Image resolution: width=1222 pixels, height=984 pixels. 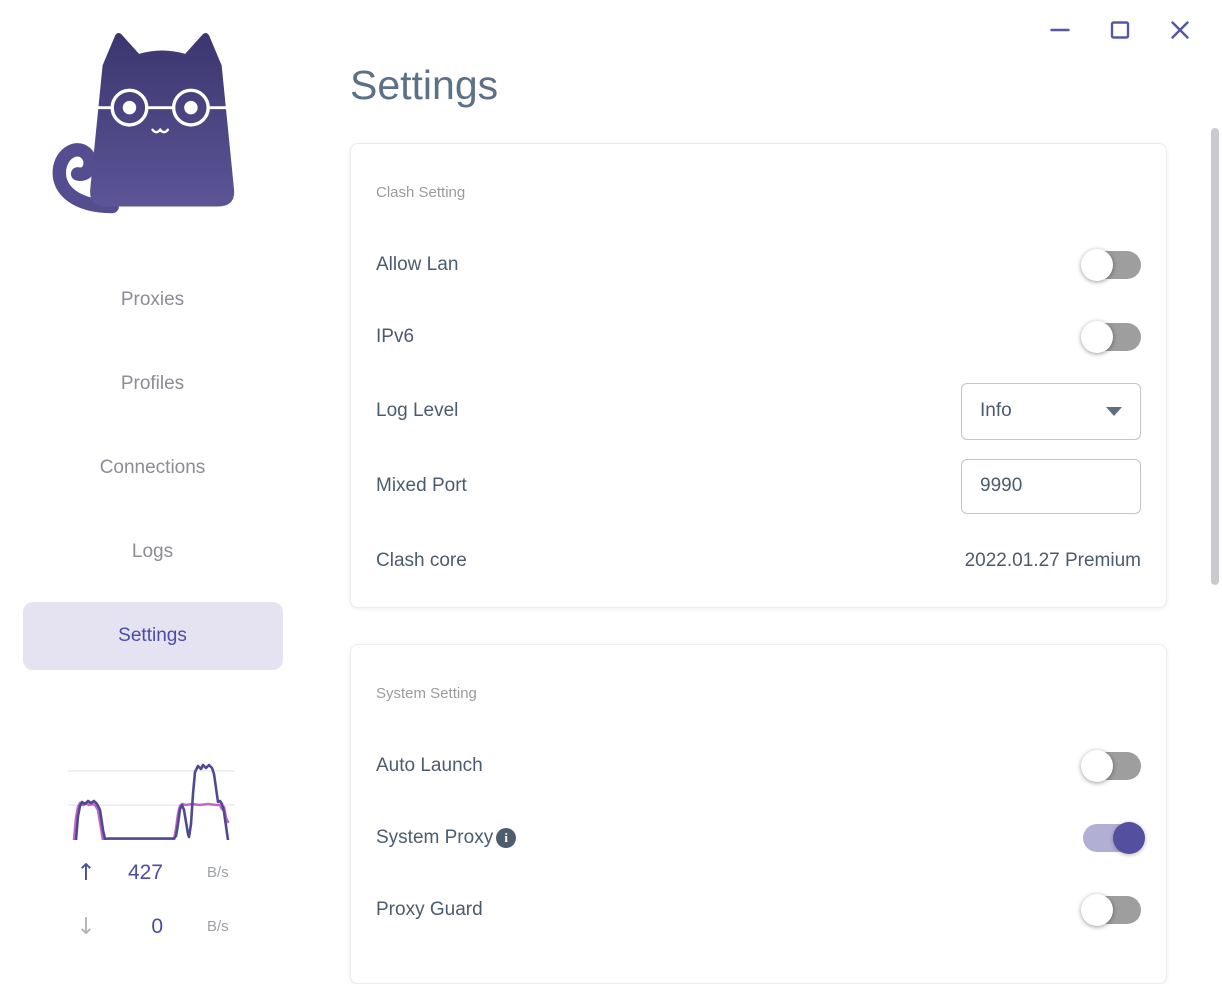 What do you see at coordinates (1051, 486) in the screenshot?
I see `mixed-port-input` at bounding box center [1051, 486].